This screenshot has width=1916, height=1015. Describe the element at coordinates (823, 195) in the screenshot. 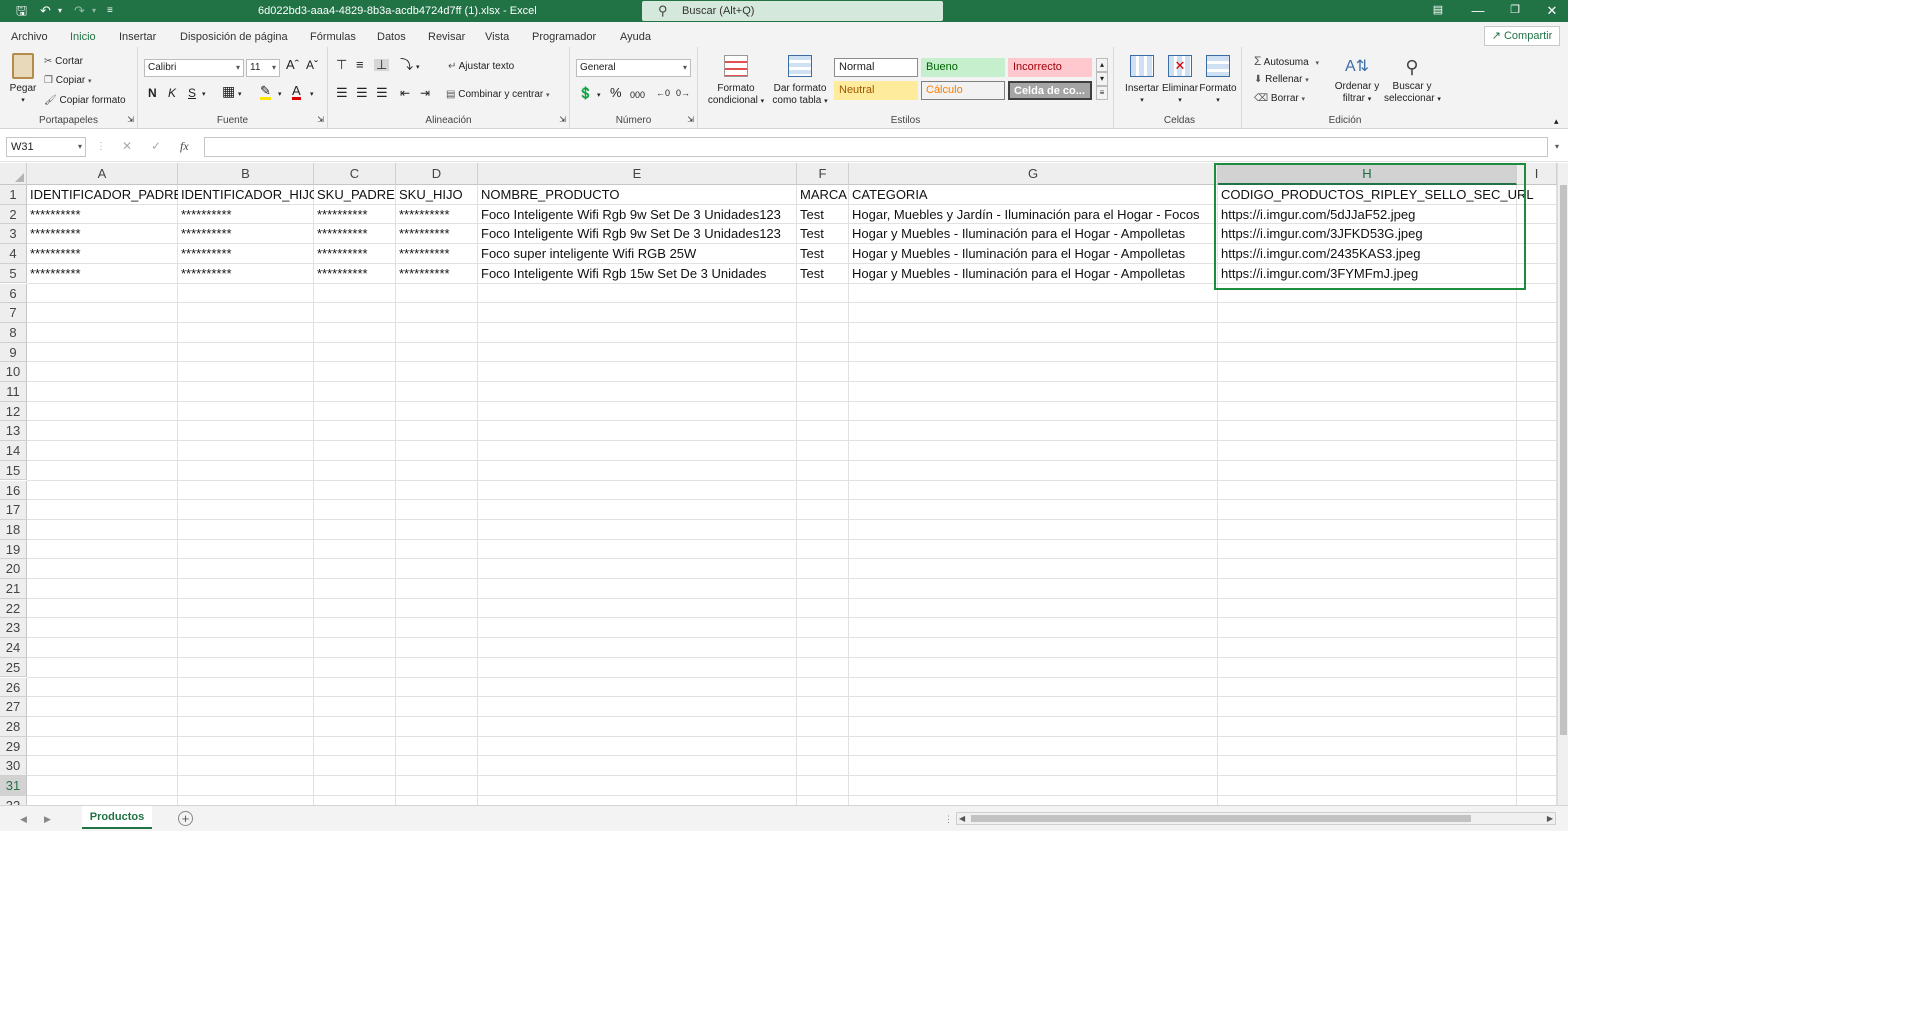

I see `cell-f1: MARCA` at that location.